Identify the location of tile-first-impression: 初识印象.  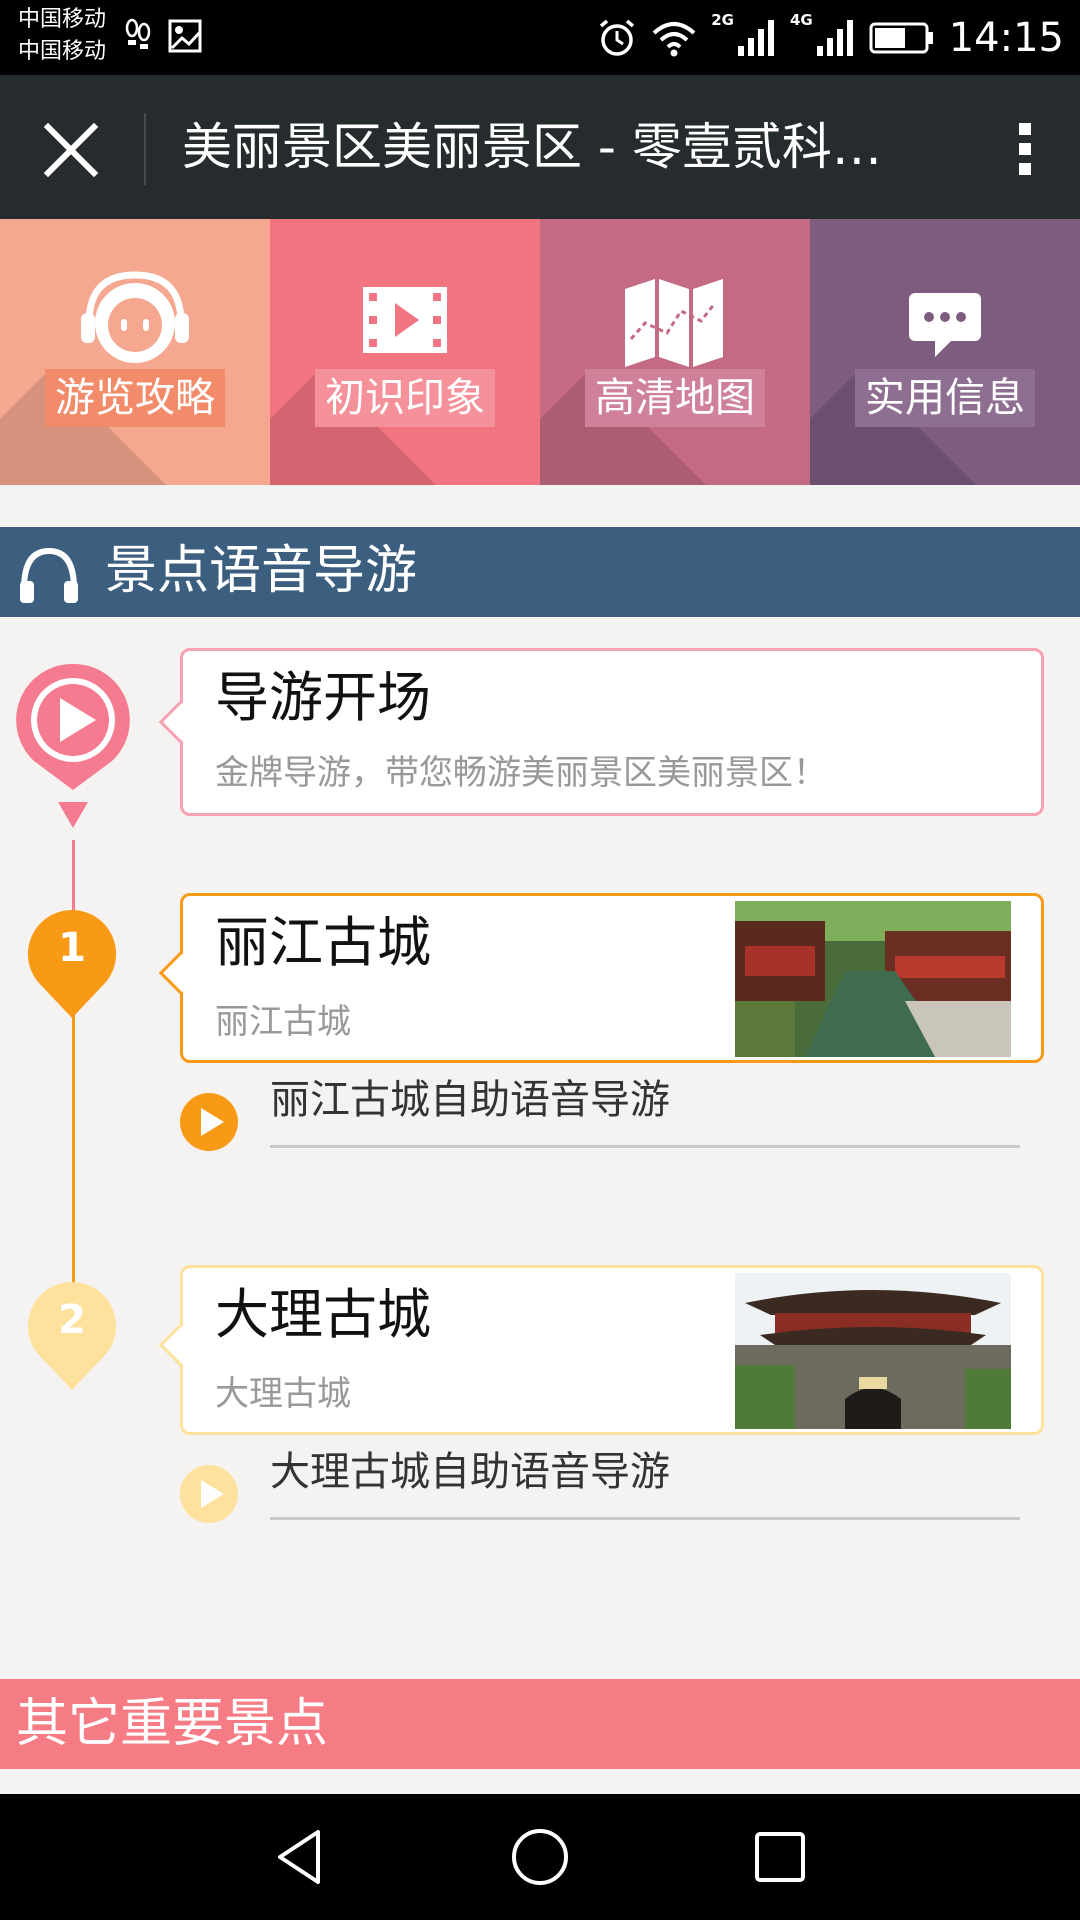
(405, 352).